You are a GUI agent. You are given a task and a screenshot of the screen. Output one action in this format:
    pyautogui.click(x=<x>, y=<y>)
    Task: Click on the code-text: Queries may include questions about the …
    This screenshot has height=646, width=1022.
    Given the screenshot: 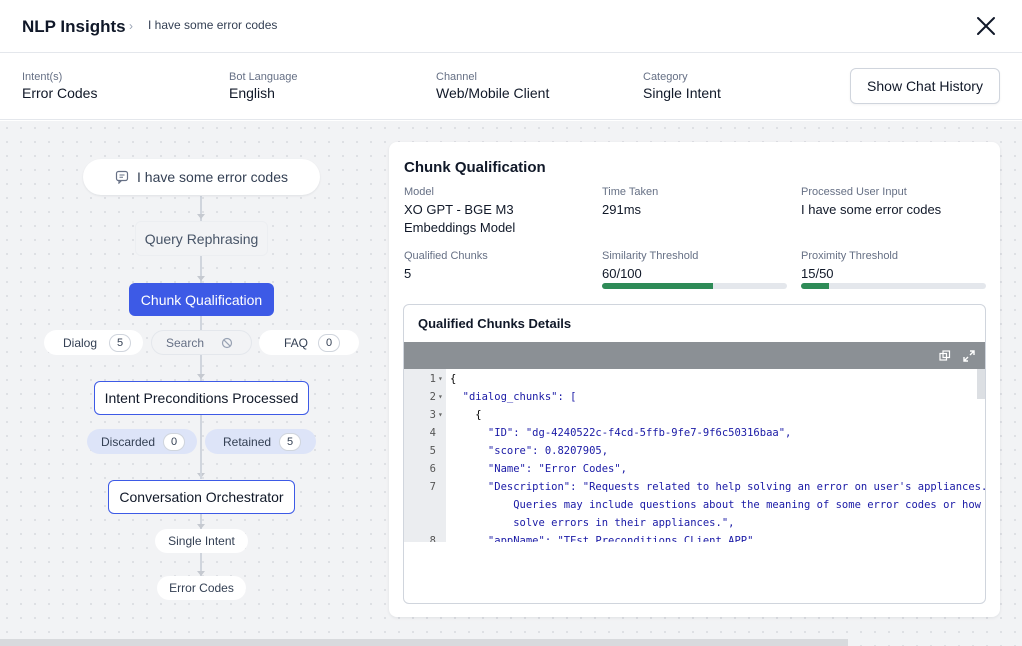 What is the action you would take?
    pyautogui.click(x=718, y=505)
    